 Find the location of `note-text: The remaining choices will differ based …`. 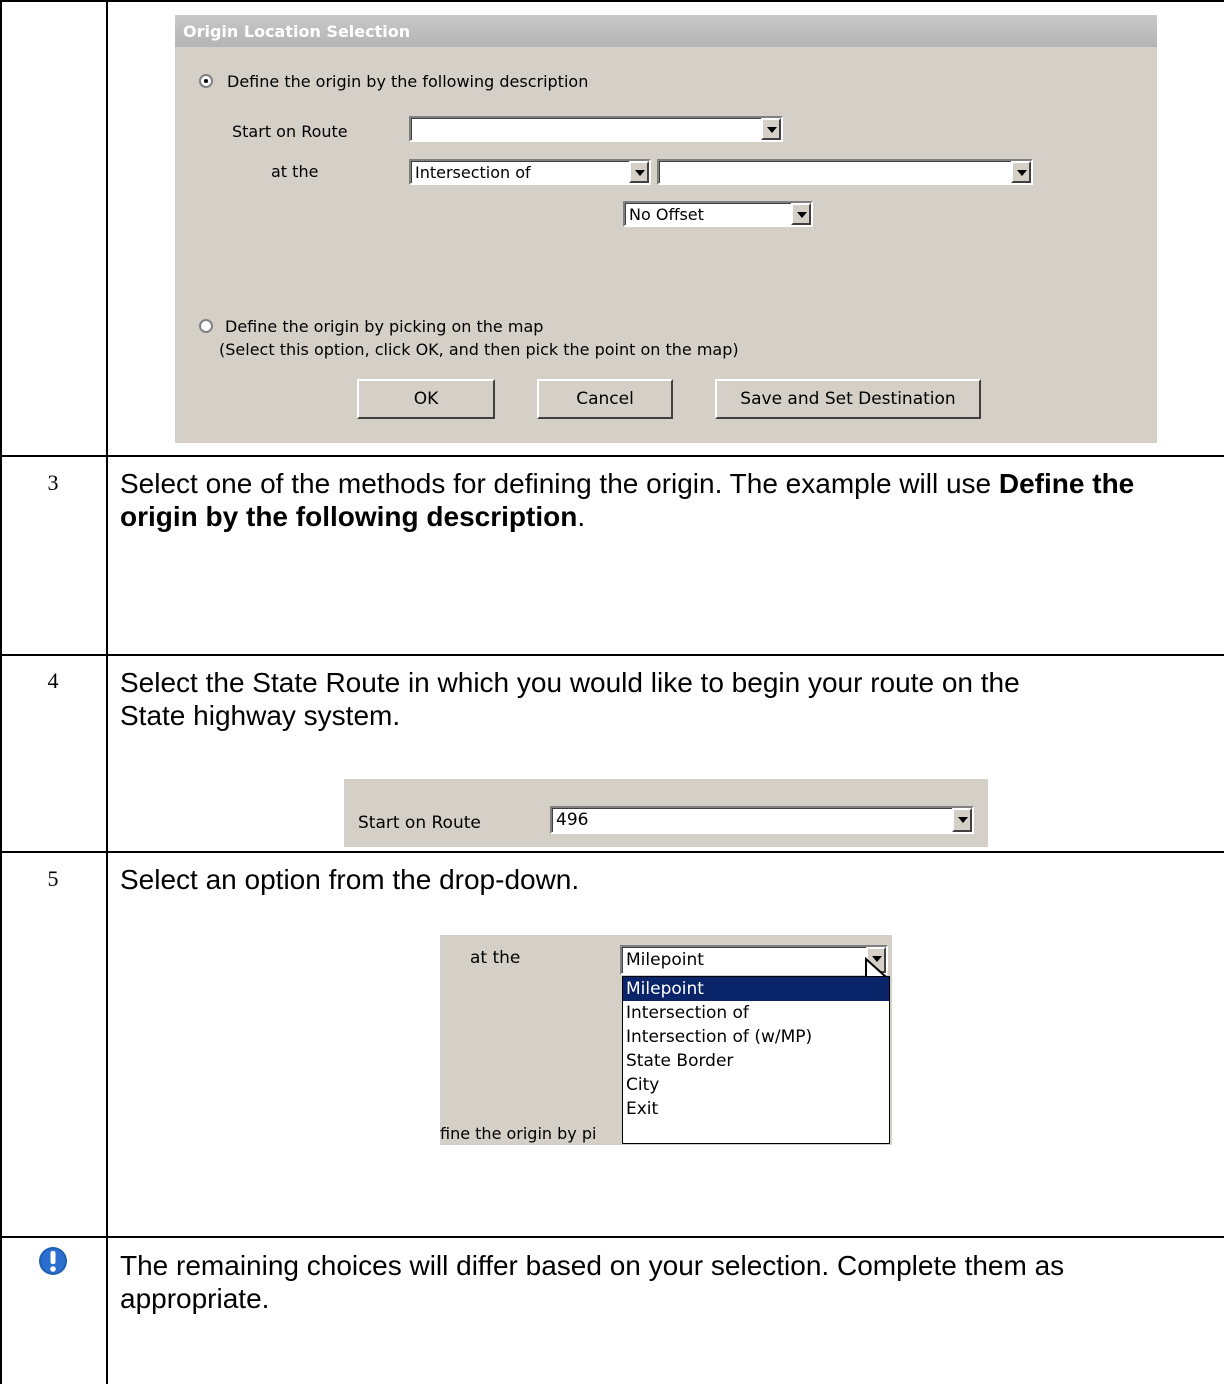

note-text: The remaining choices will differ based … is located at coordinates (592, 1282).